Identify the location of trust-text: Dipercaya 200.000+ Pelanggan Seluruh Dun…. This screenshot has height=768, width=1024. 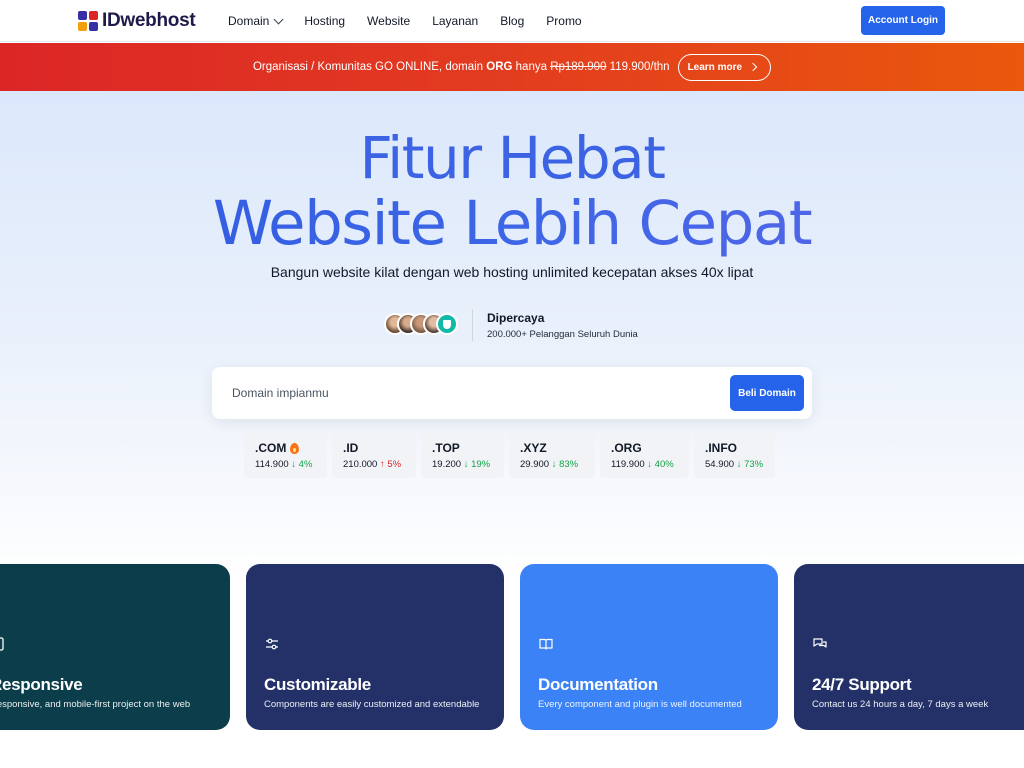
(562, 325).